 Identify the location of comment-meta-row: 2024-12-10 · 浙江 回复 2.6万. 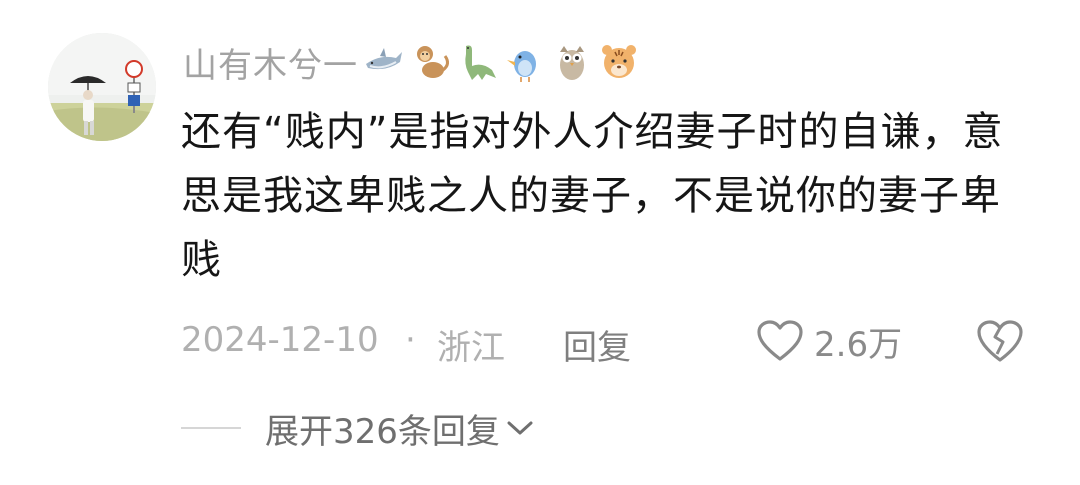
(611, 342).